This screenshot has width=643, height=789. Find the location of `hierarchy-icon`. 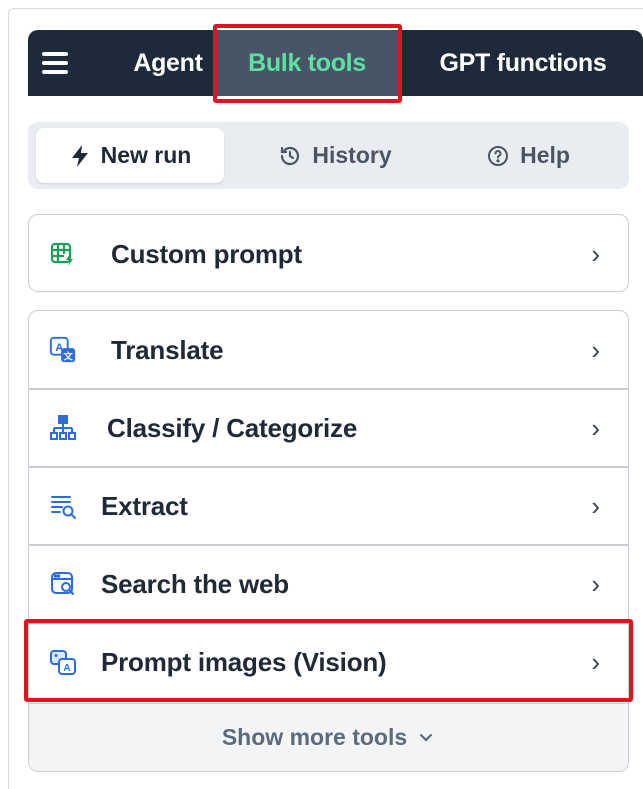

hierarchy-icon is located at coordinates (63, 428).